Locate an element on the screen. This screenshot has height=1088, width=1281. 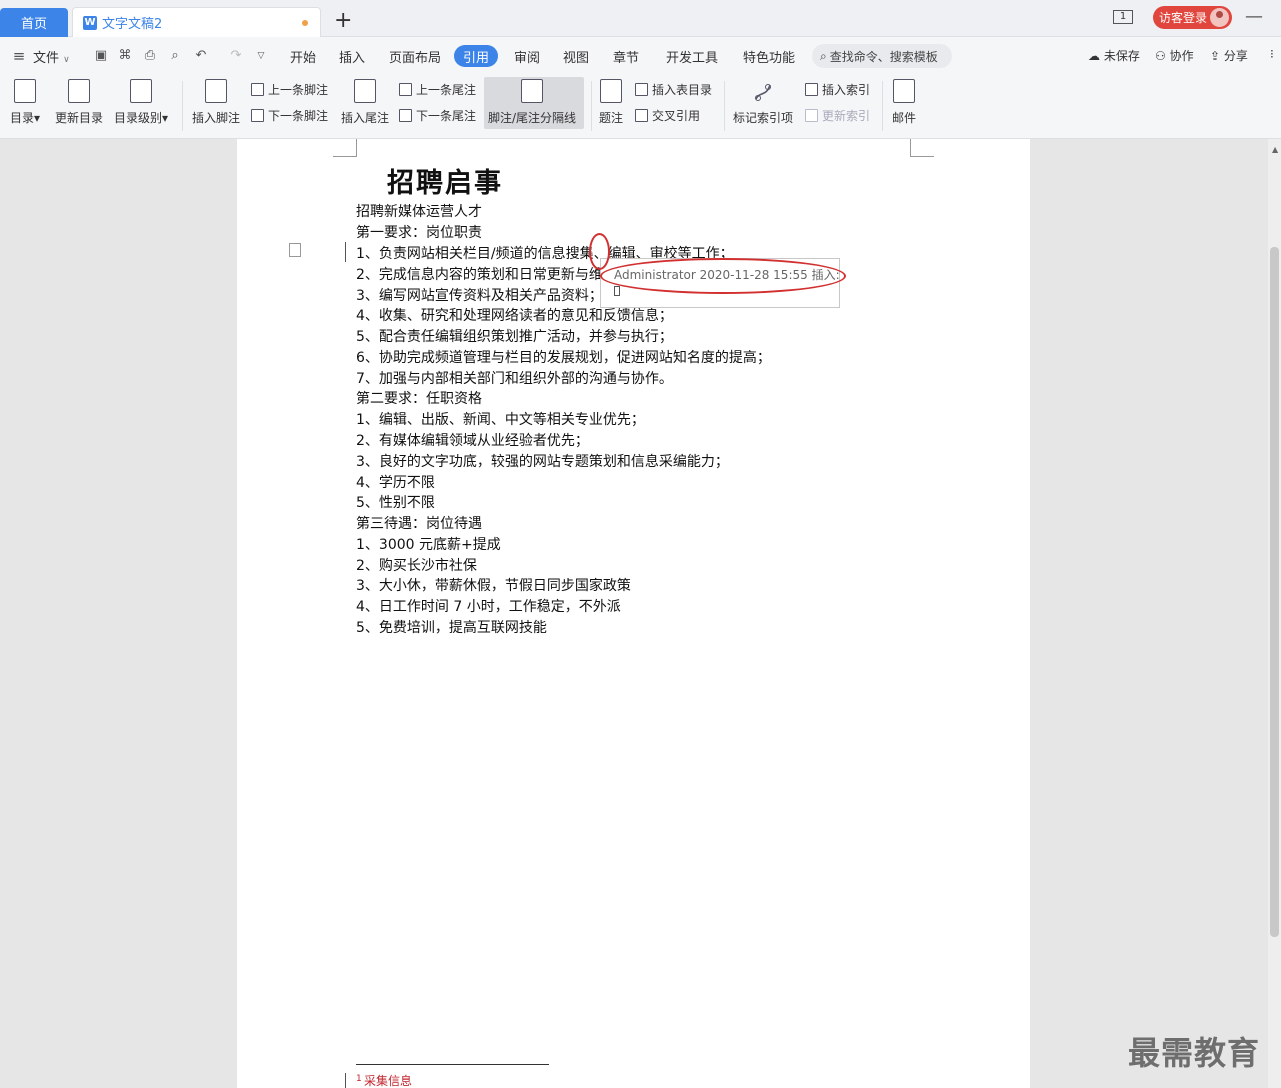
undo-icon: ↶ is located at coordinates (201, 56).